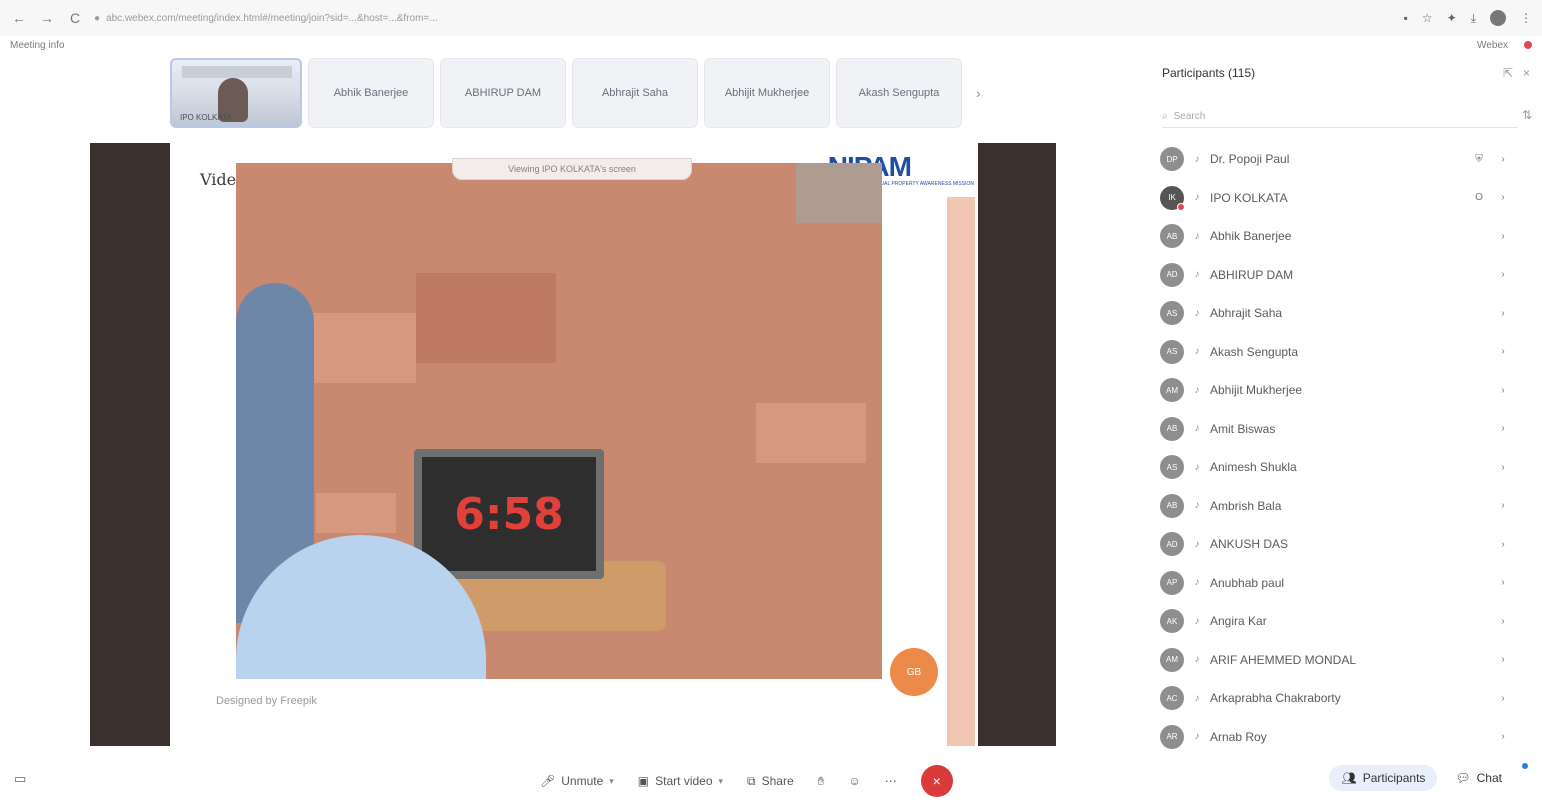 The image size is (1542, 809). I want to click on star-icon: ☆, so click(1427, 18).